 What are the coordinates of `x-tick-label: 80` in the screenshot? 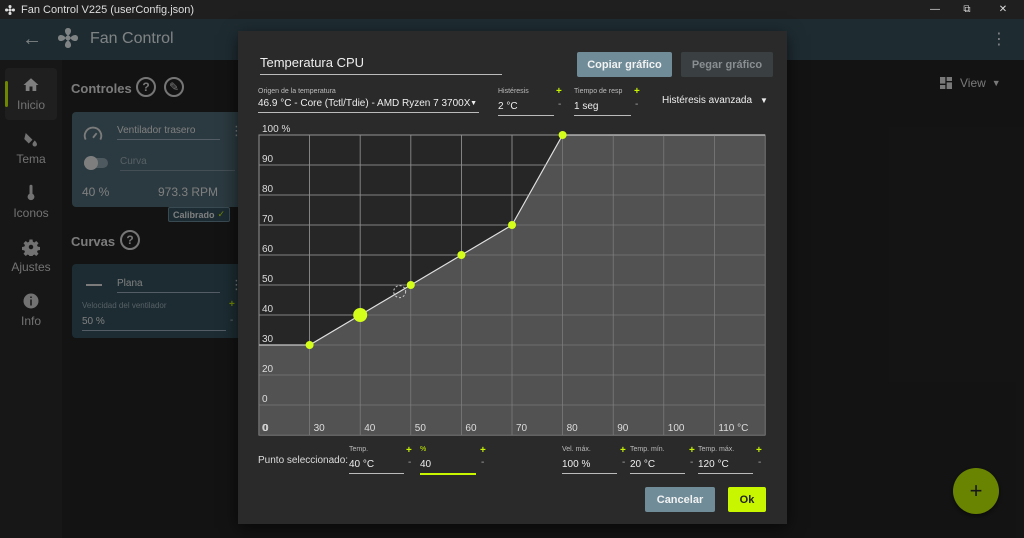 It's located at (573, 428).